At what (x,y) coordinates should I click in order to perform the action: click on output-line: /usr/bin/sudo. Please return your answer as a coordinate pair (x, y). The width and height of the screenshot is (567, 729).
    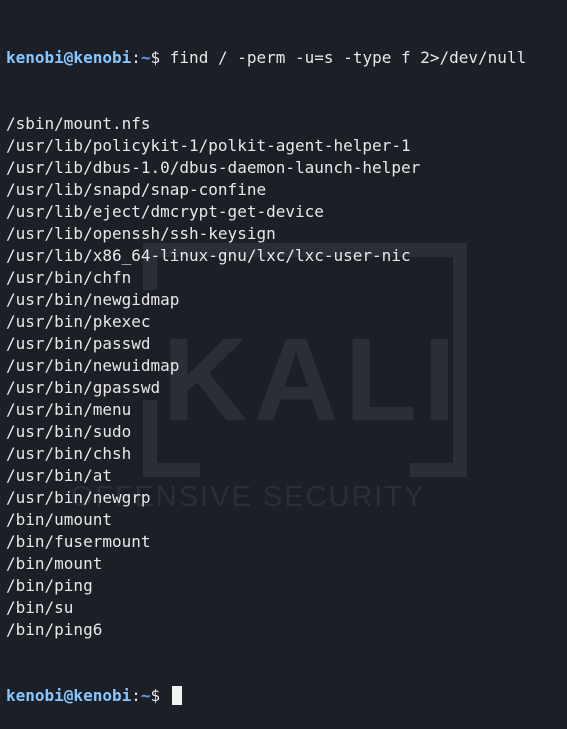
    Looking at the image, I should click on (69, 431).